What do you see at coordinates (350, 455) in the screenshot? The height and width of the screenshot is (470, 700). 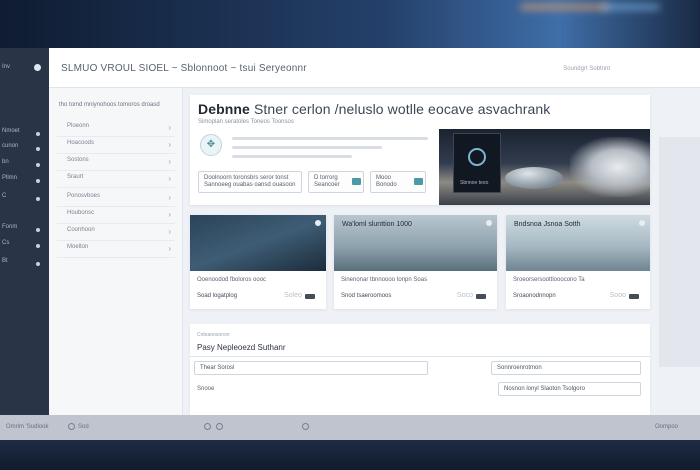 I see `desktop-background-bottom` at bounding box center [350, 455].